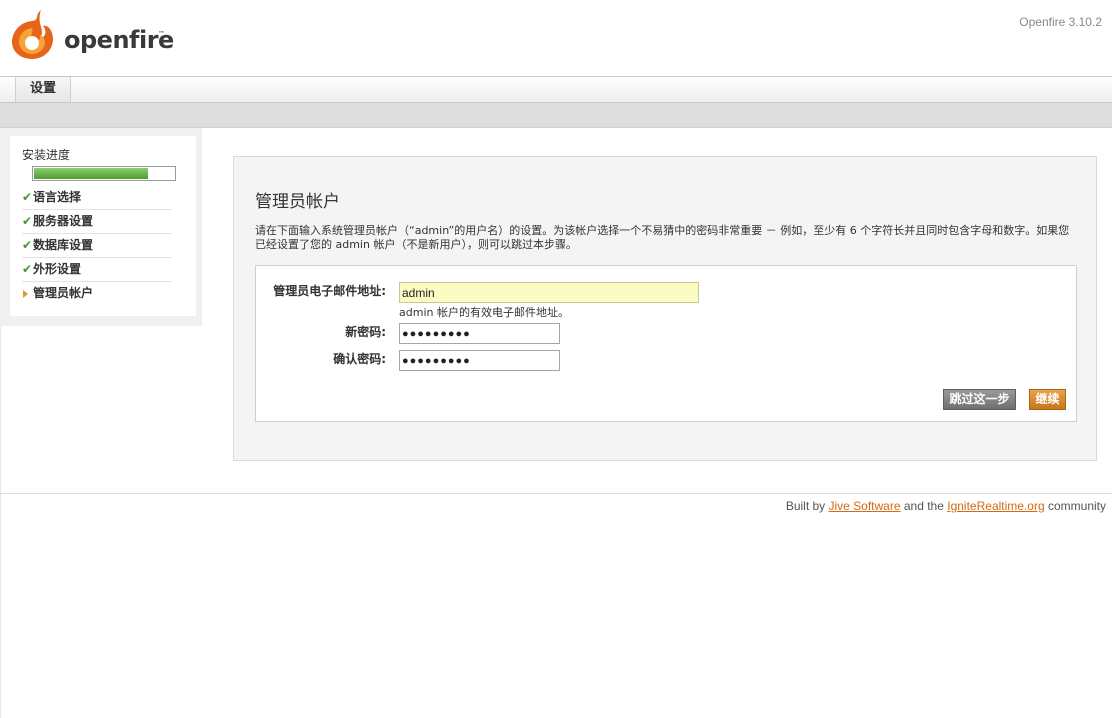 The image size is (1112, 718). What do you see at coordinates (995, 506) in the screenshot?
I see `igniterealtime-link: IgniteRealtime.org` at bounding box center [995, 506].